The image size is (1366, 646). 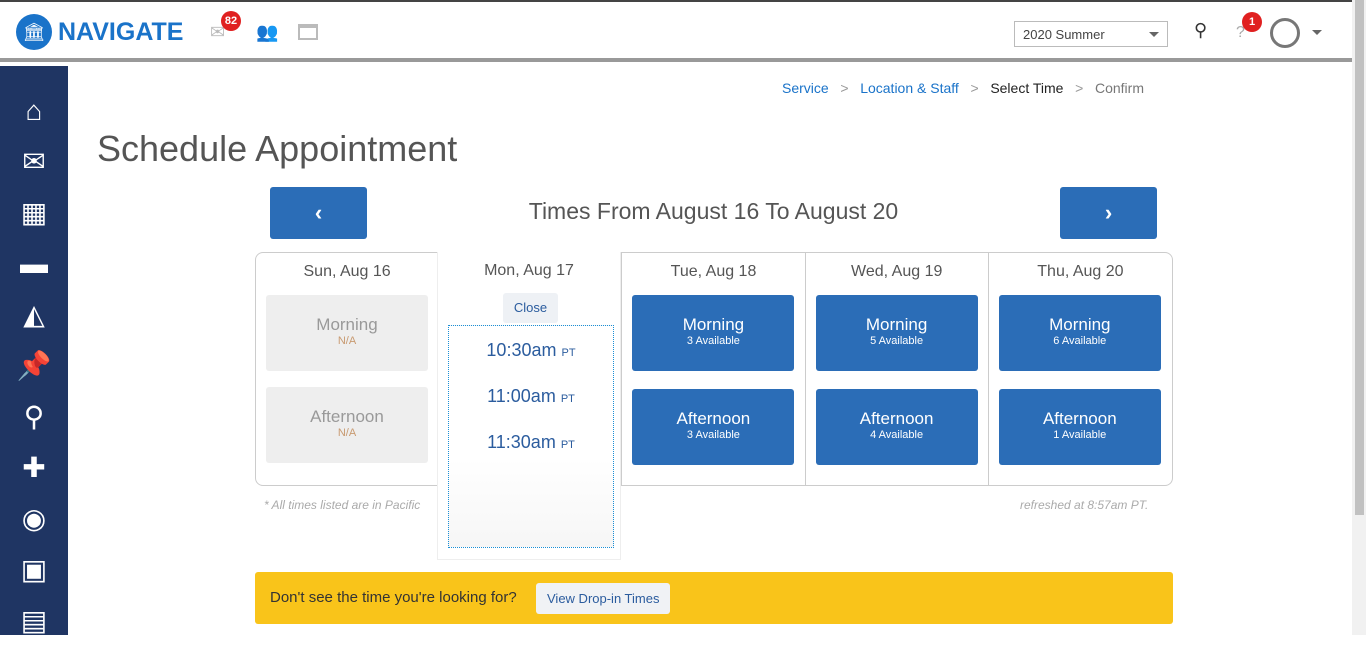 What do you see at coordinates (34, 263) in the screenshot?
I see `folder-icon: ▬` at bounding box center [34, 263].